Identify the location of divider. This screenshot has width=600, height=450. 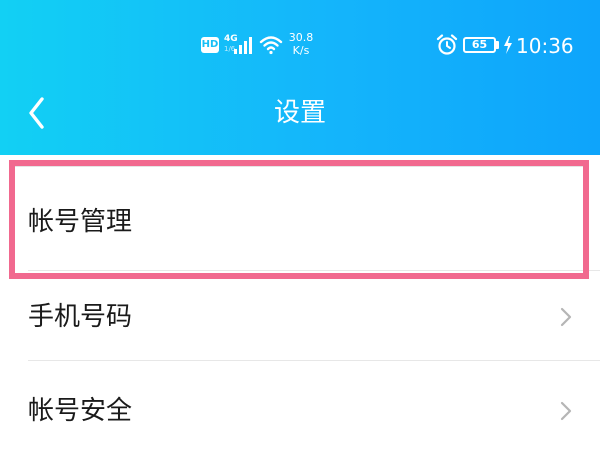
(299, 166).